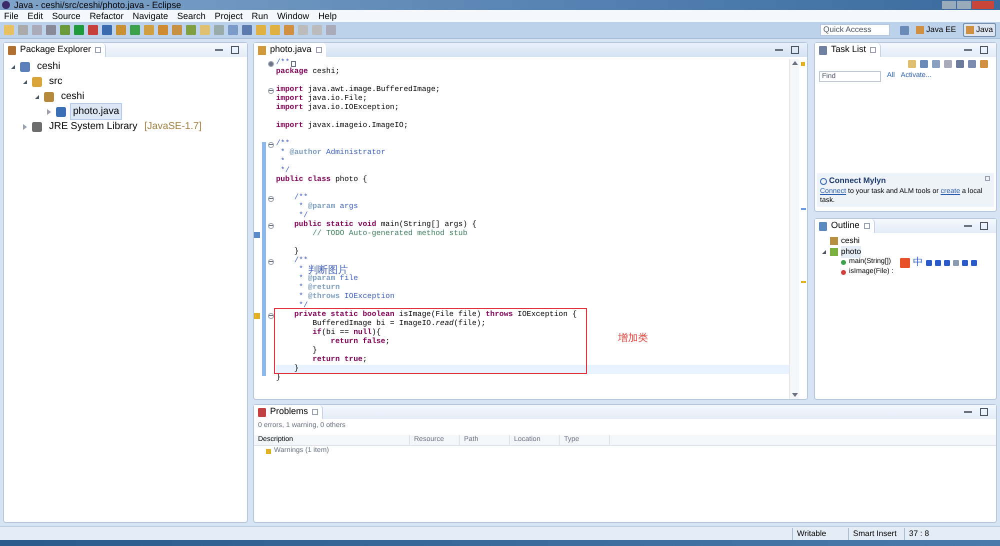 The image size is (1000, 546). What do you see at coordinates (271, 63) in the screenshot?
I see `expand-fold-icon` at bounding box center [271, 63].